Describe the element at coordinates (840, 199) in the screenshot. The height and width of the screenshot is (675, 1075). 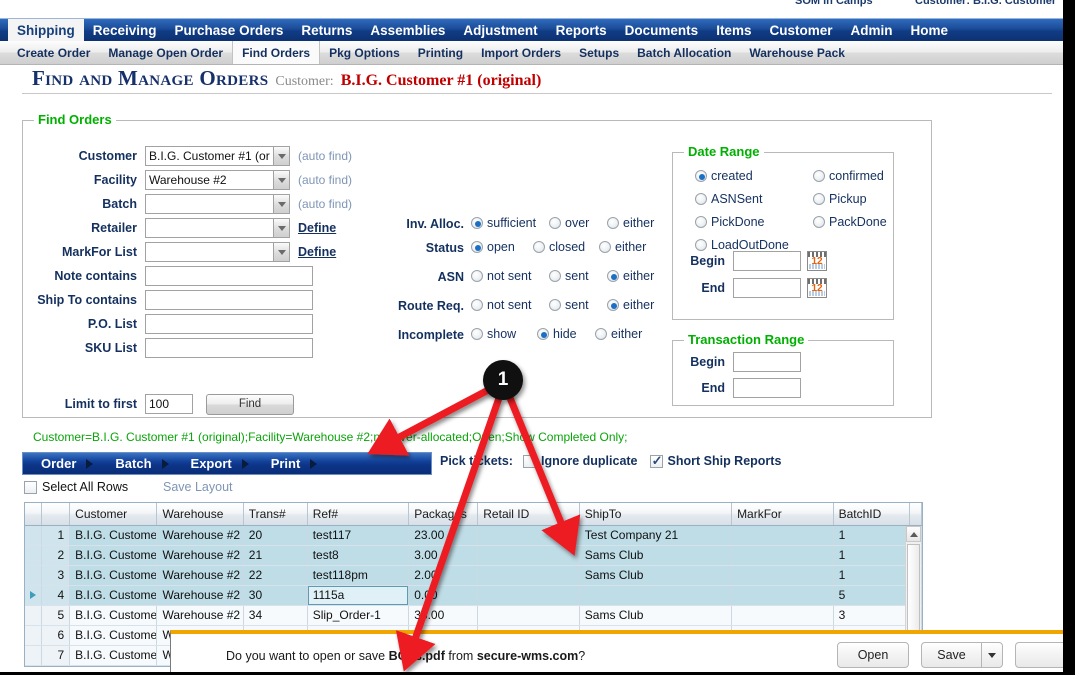
I see `date-option-pickup: Pickup` at that location.